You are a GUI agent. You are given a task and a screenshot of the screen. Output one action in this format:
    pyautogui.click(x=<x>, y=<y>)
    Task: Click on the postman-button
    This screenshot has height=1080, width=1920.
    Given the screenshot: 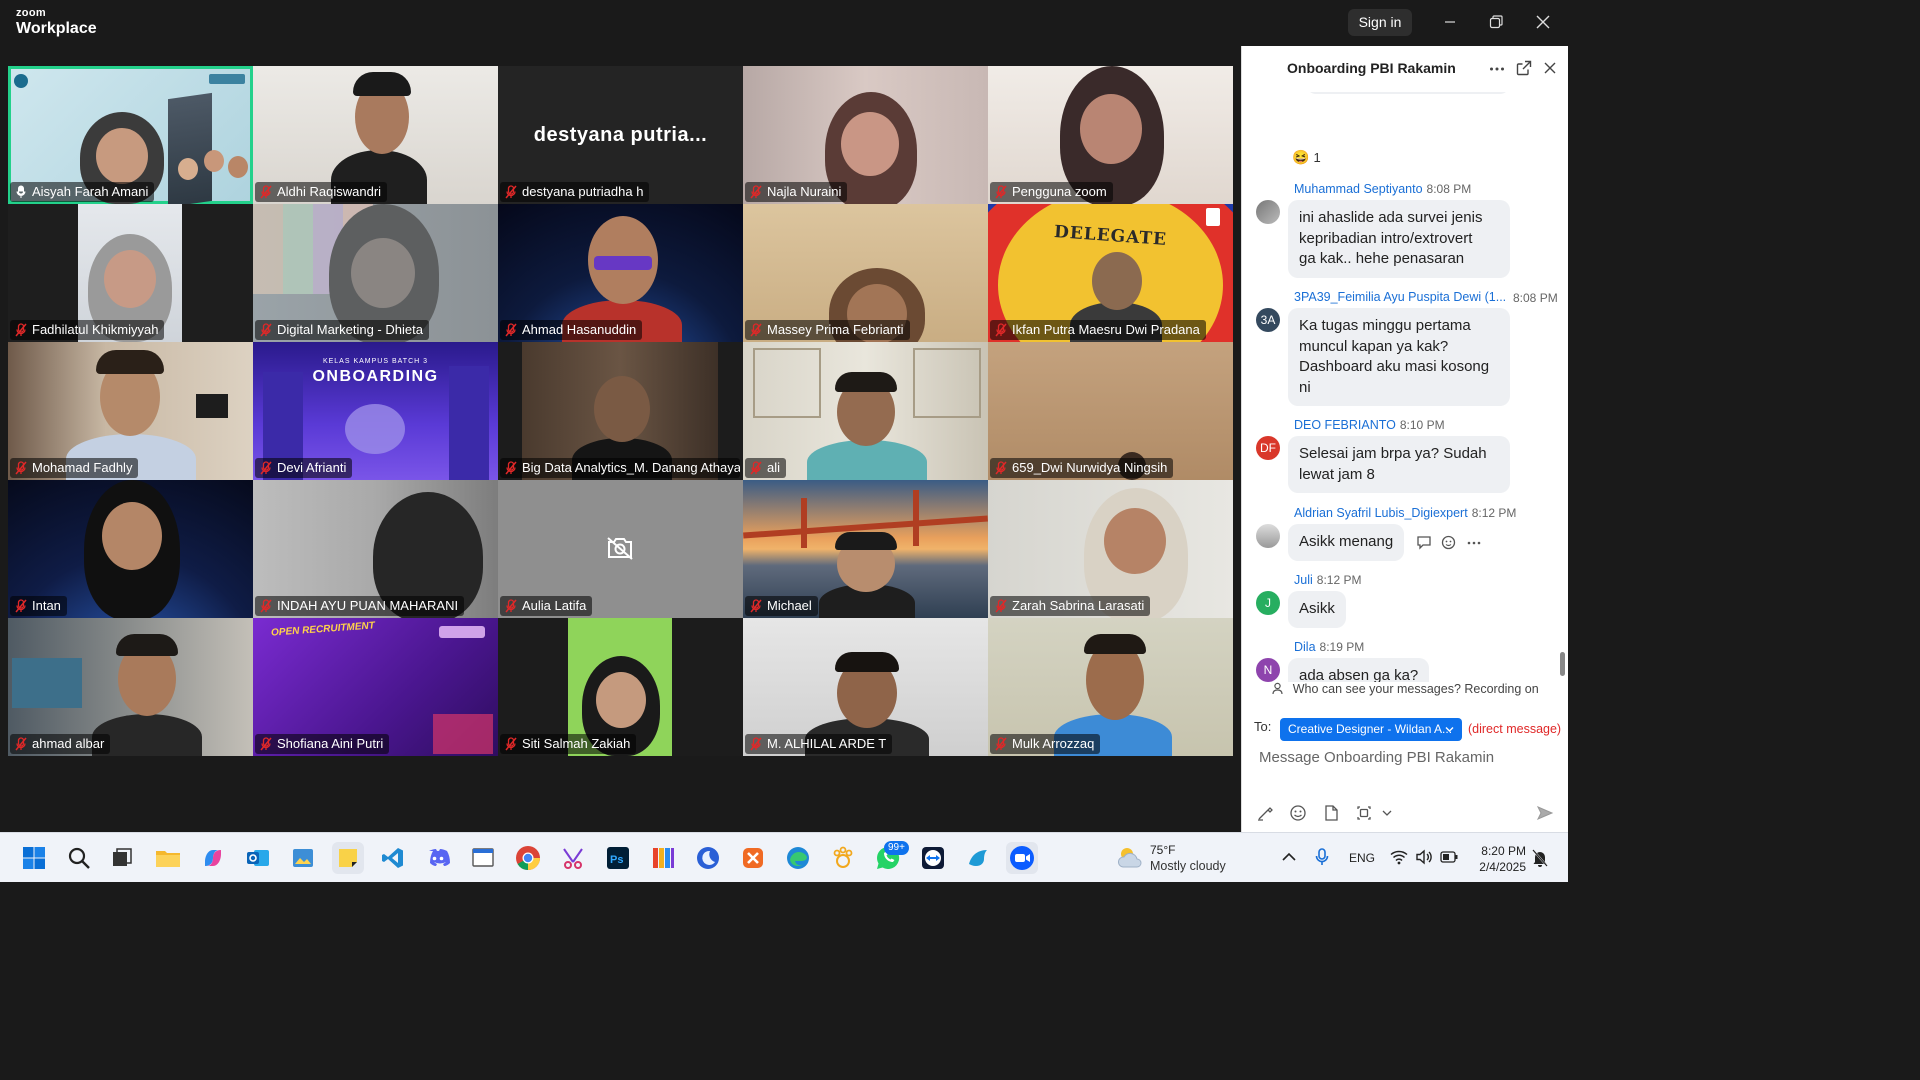 What is the action you would take?
    pyautogui.click(x=753, y=858)
    